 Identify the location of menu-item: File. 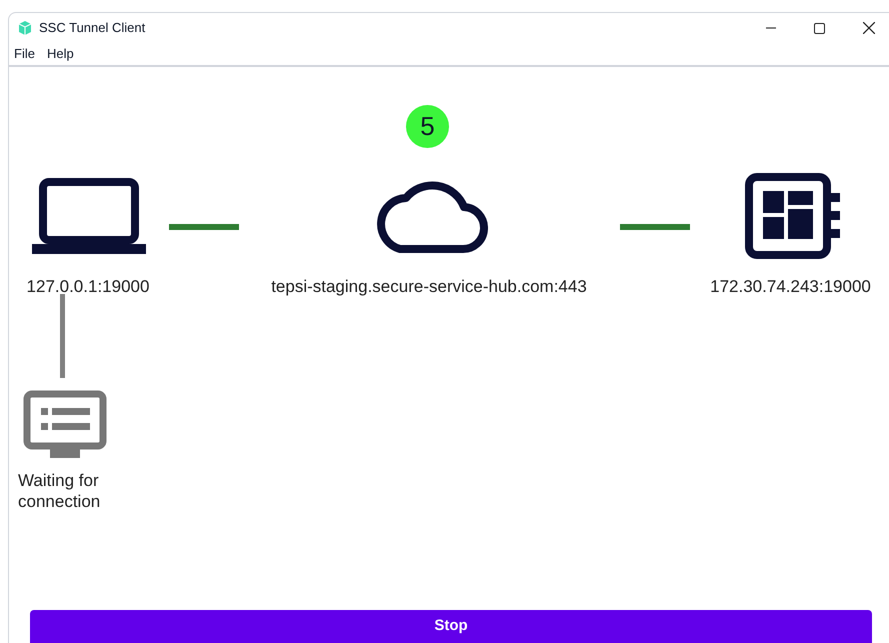
(24, 54).